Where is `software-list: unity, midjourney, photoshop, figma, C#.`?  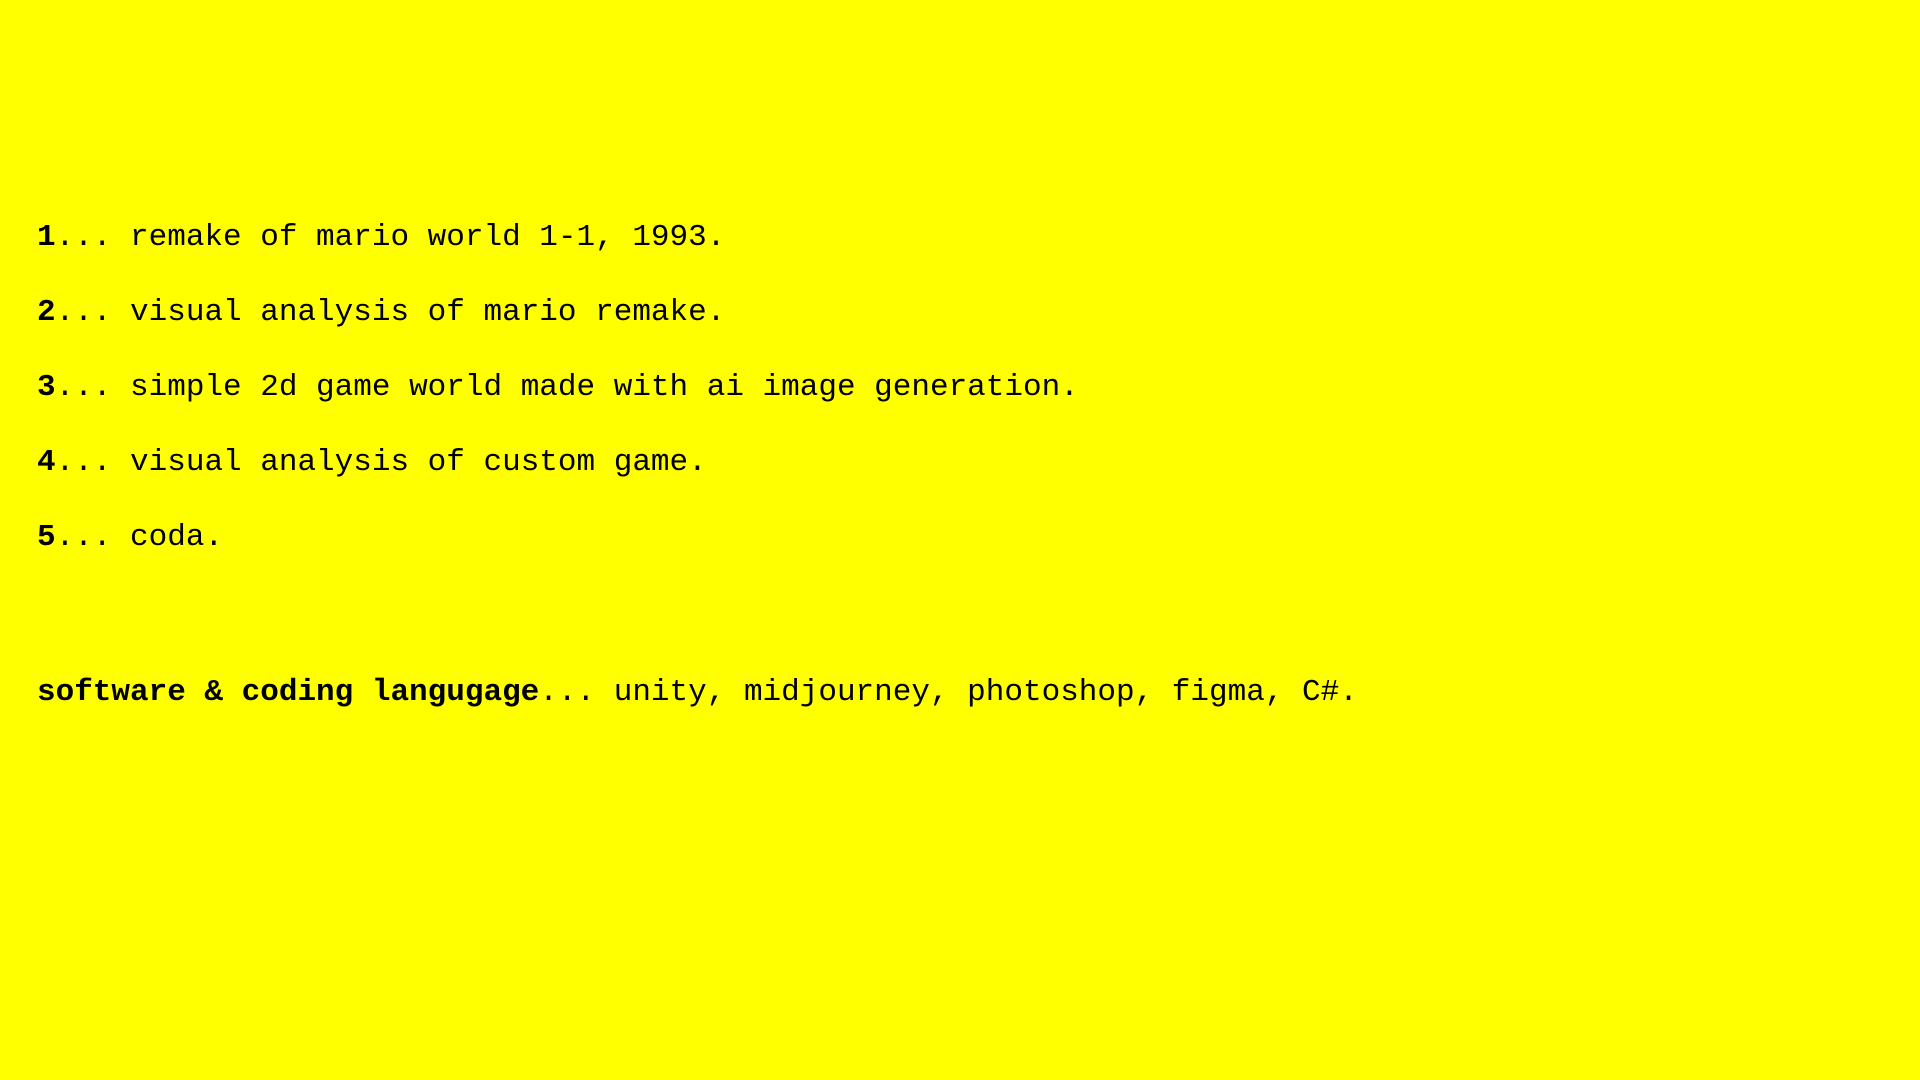
software-list: unity, midjourney, photoshop, figma, C#. is located at coordinates (985, 692).